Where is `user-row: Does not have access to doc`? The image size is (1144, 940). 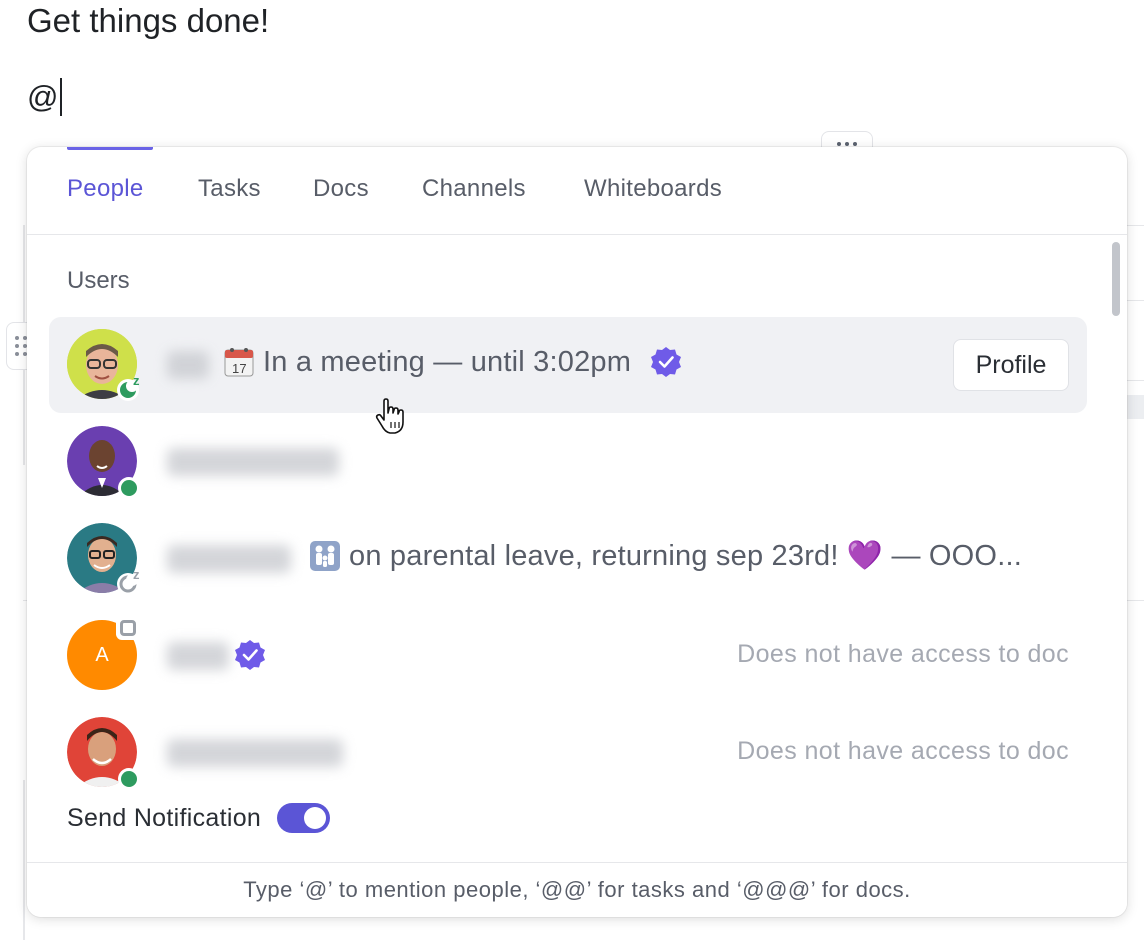 user-row: Does not have access to doc is located at coordinates (568, 753).